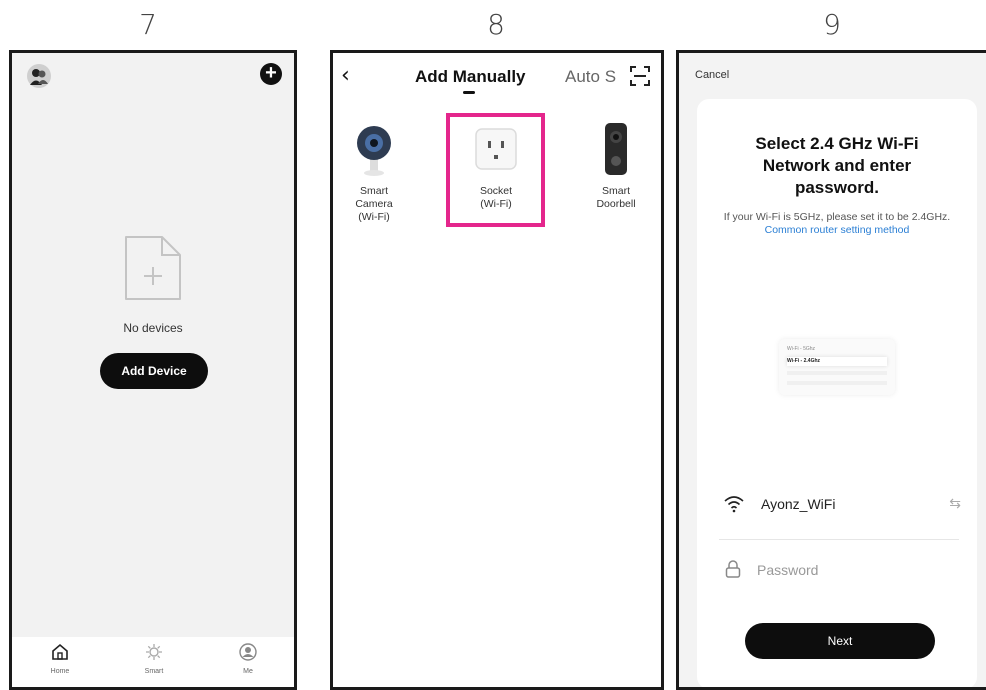 The image size is (986, 690). What do you see at coordinates (837, 367) in the screenshot?
I see `wifi-list-illustration: Wi-Fi - 5Ghz Wi-Fi - 2.4Ghz` at bounding box center [837, 367].